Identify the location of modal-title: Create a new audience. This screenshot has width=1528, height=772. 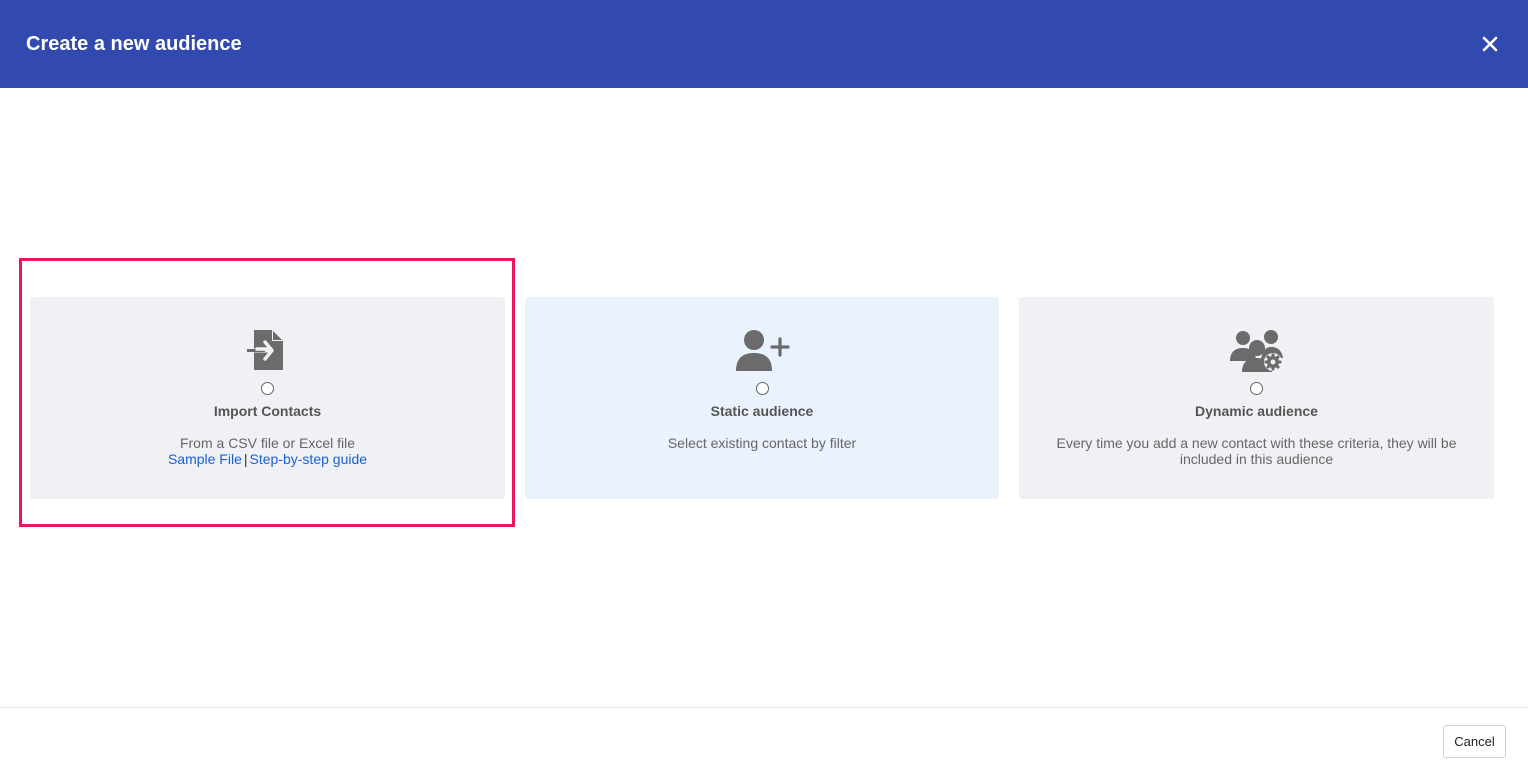
(134, 44).